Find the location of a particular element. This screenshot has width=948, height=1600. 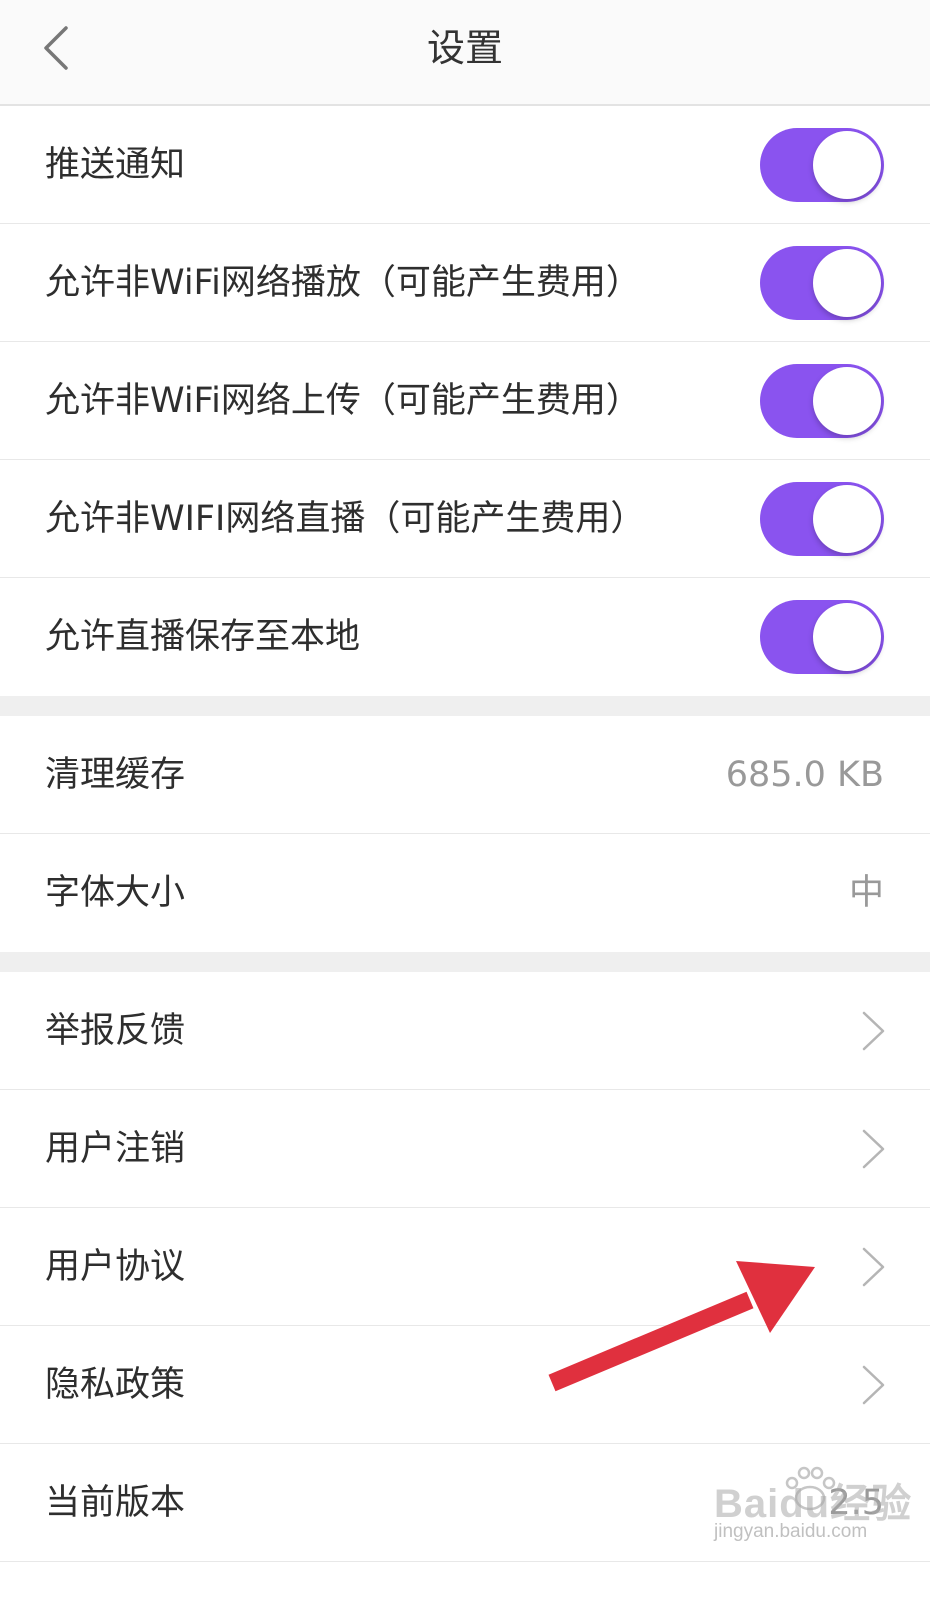

row-label: 允许非WiFi网络播放（可能产生费用） is located at coordinates (343, 283).